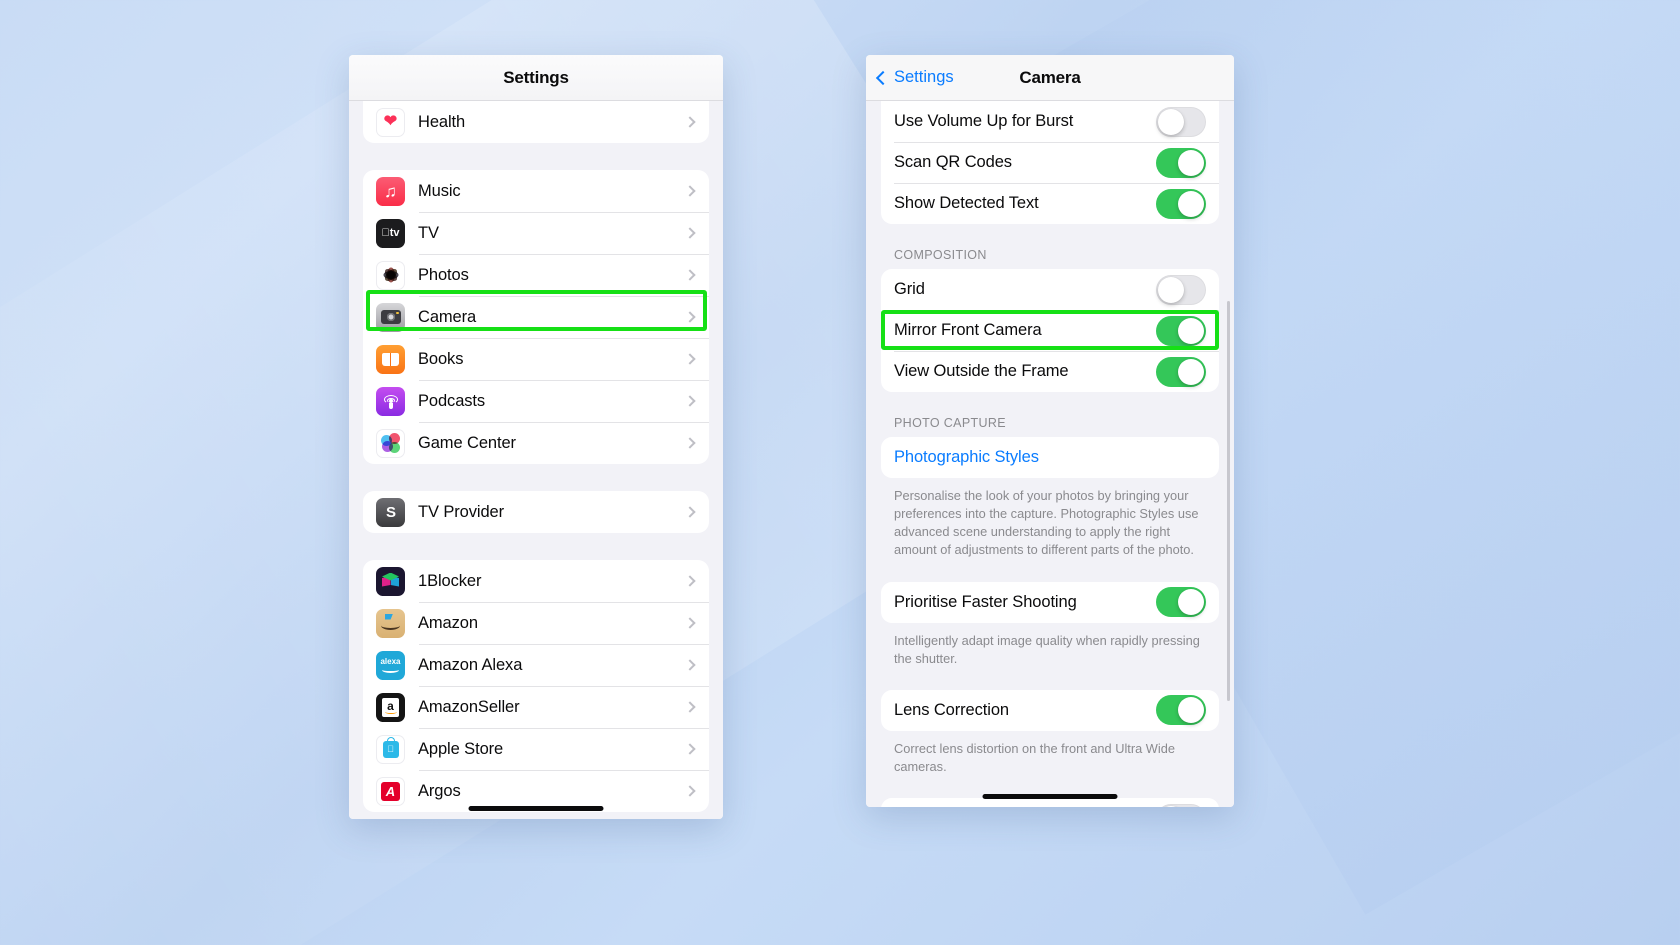 This screenshot has width=1680, height=945. What do you see at coordinates (536, 749) in the screenshot?
I see `sidebar-item-apple-store:  Apple Store` at bounding box center [536, 749].